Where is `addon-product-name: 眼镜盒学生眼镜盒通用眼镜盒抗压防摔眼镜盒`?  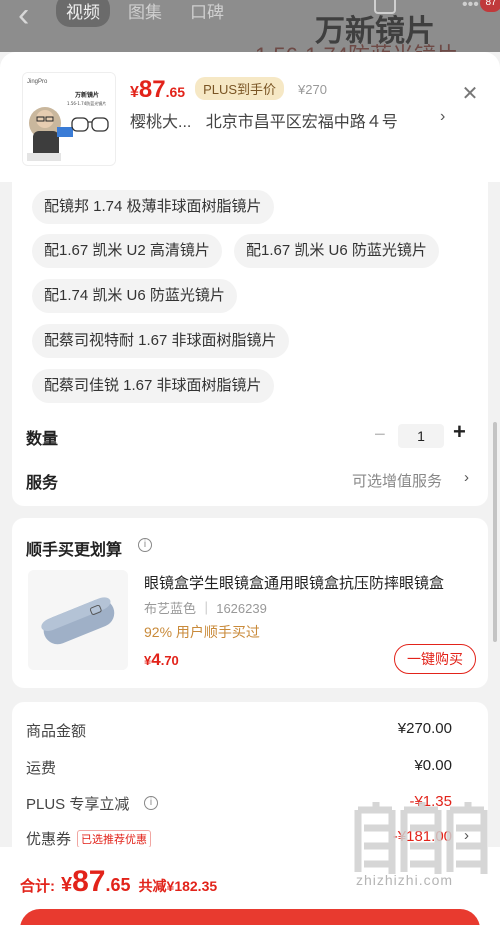 addon-product-name: 眼镜盒学生眼镜盒通用眼镜盒抗压防摔眼镜盒 is located at coordinates (309, 582).